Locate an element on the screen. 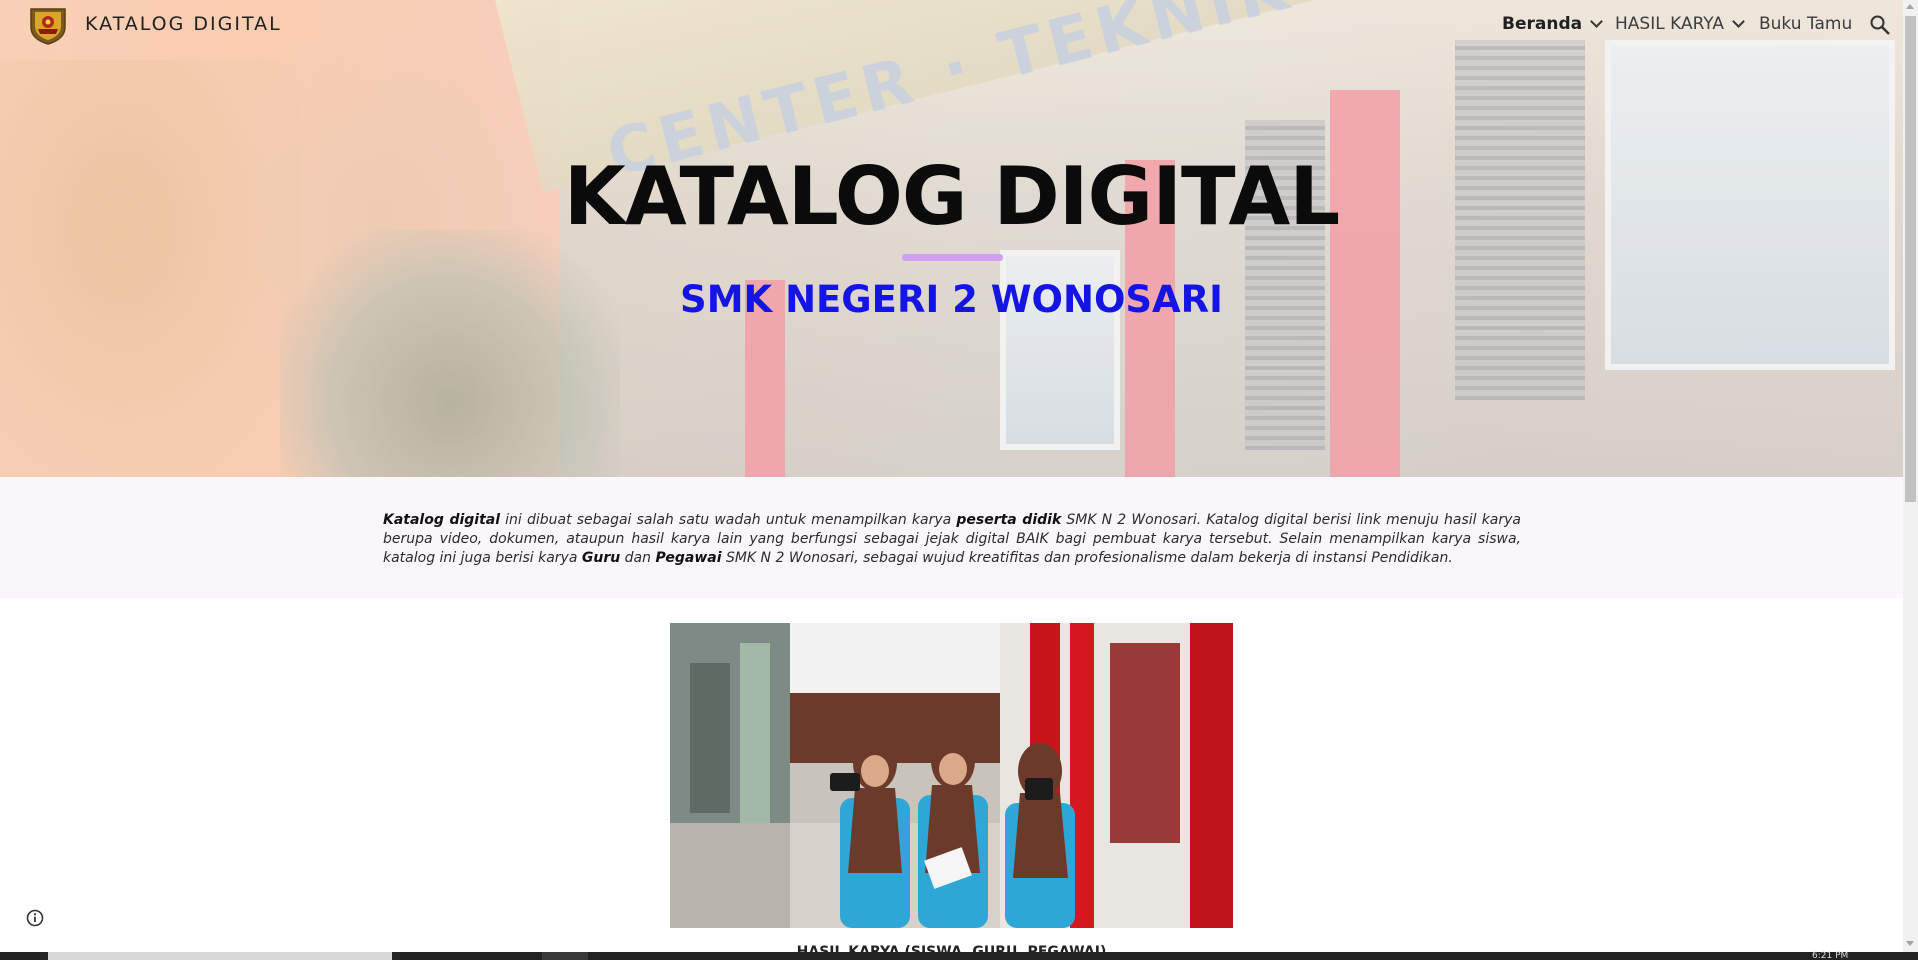 This screenshot has width=1918, height=960. taskbar-app-button is located at coordinates (565, 956).